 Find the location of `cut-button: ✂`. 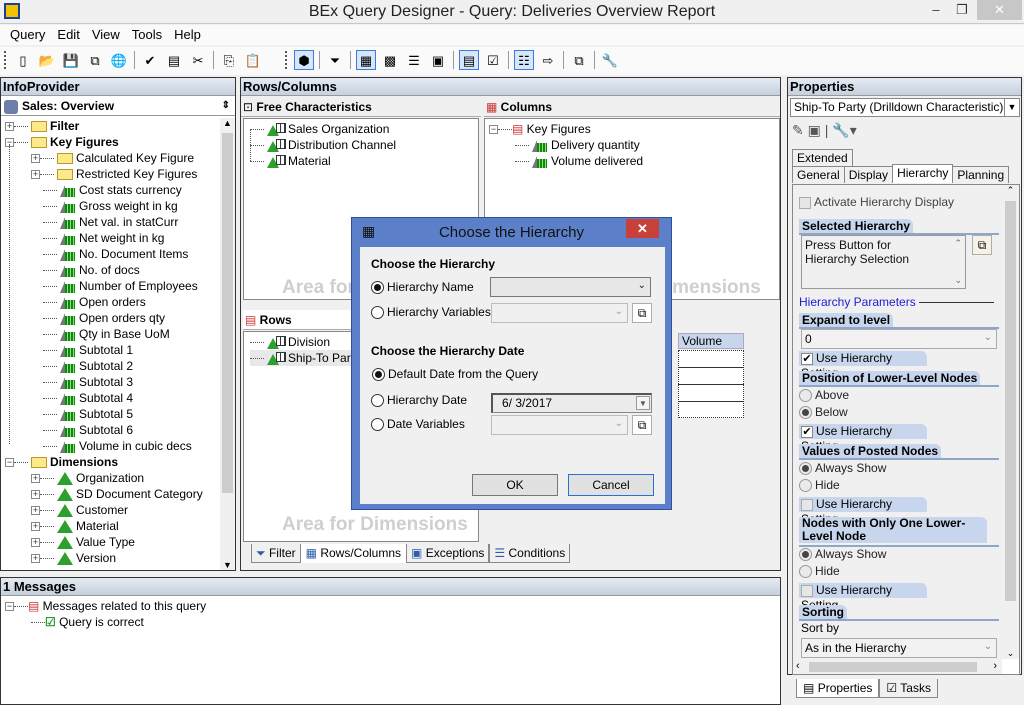

cut-button: ✂ is located at coordinates (198, 60).